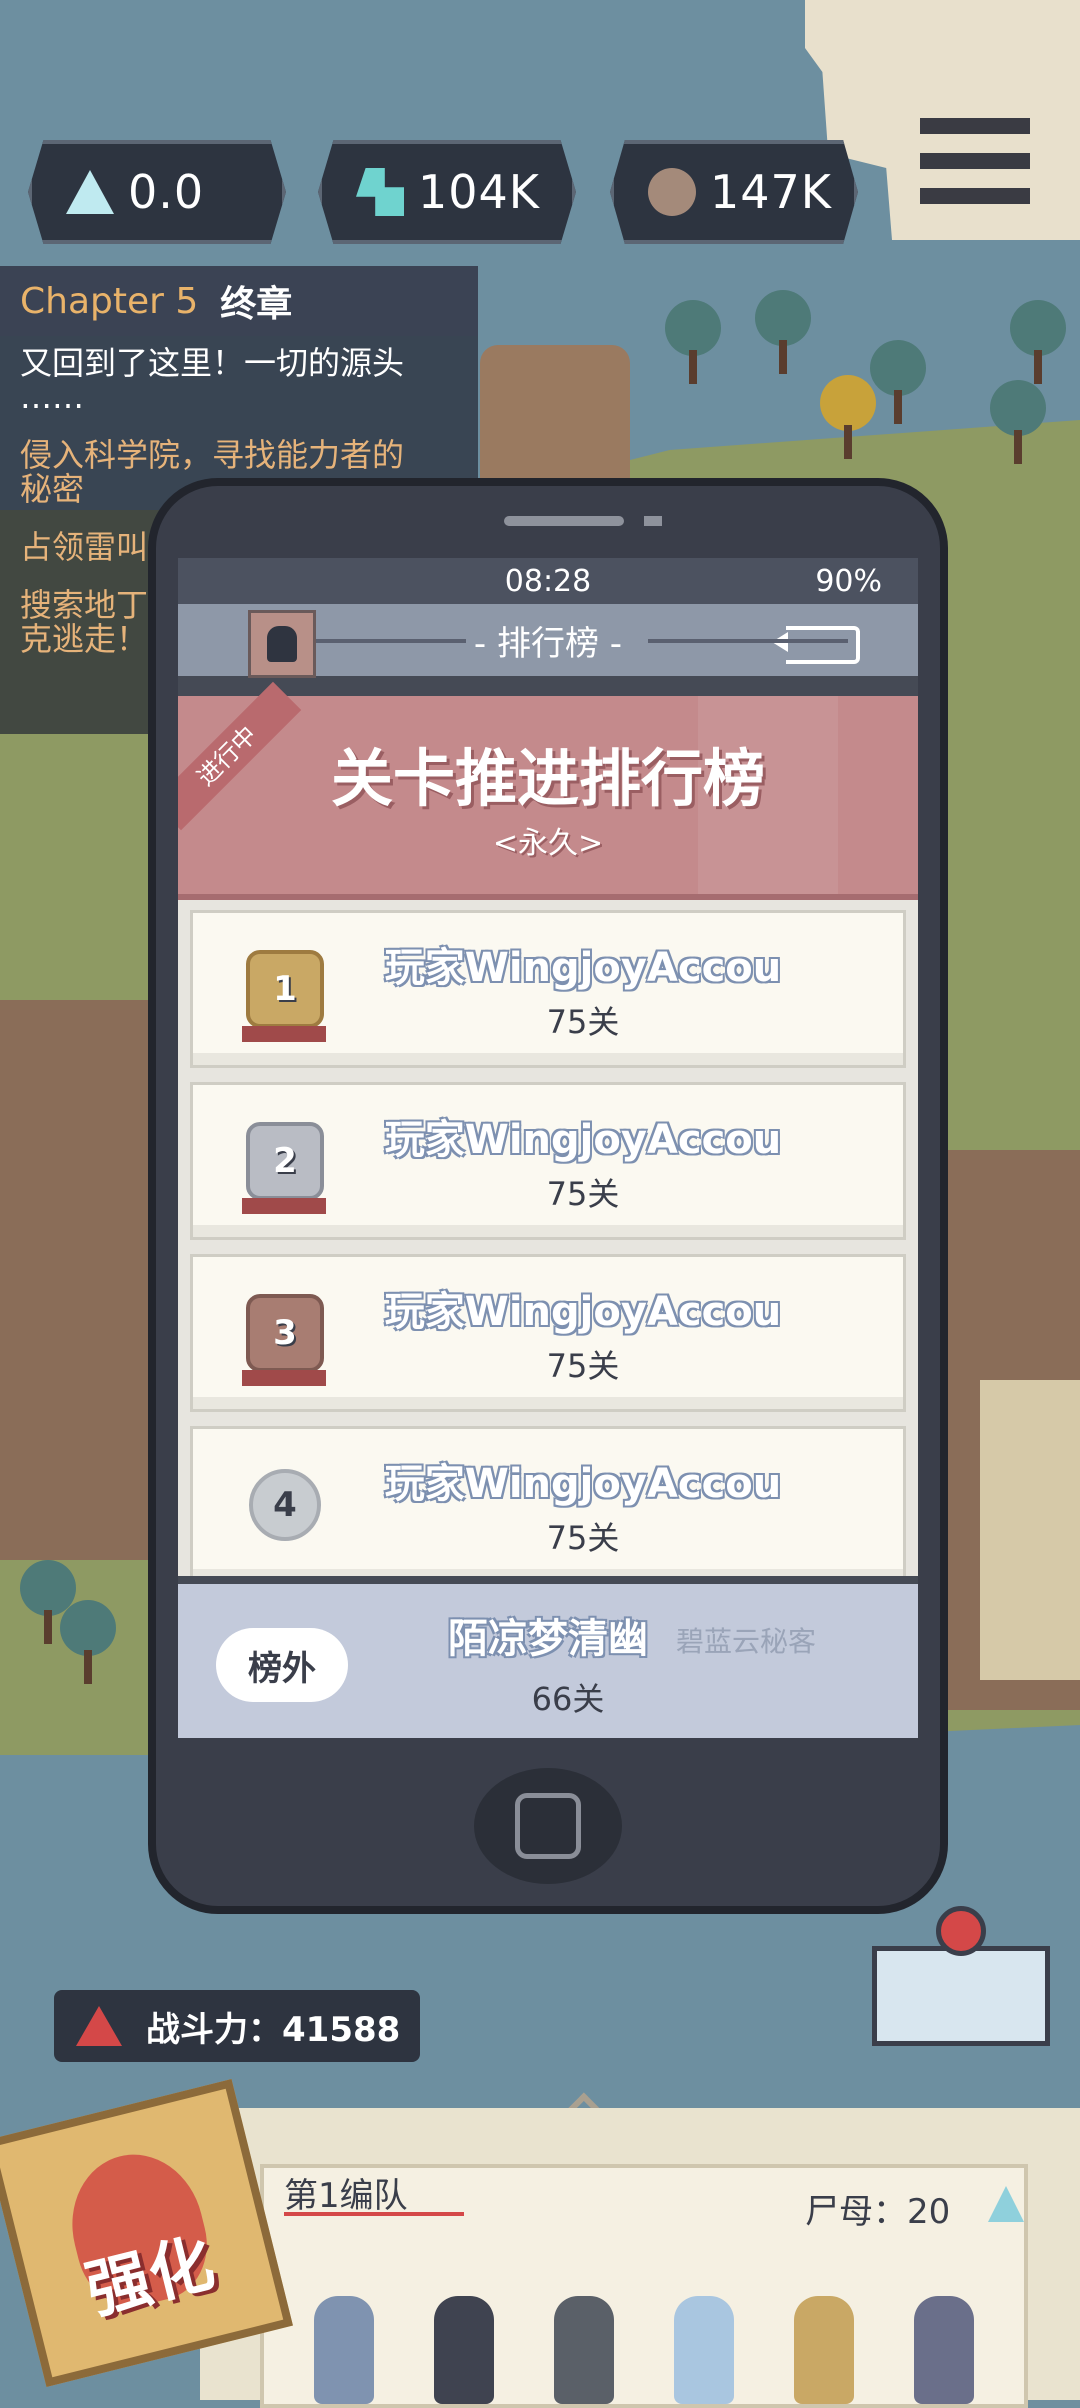 Image resolution: width=1080 pixels, height=2408 pixels. Describe the element at coordinates (653, 521) in the screenshot. I see `phone-camera` at that location.